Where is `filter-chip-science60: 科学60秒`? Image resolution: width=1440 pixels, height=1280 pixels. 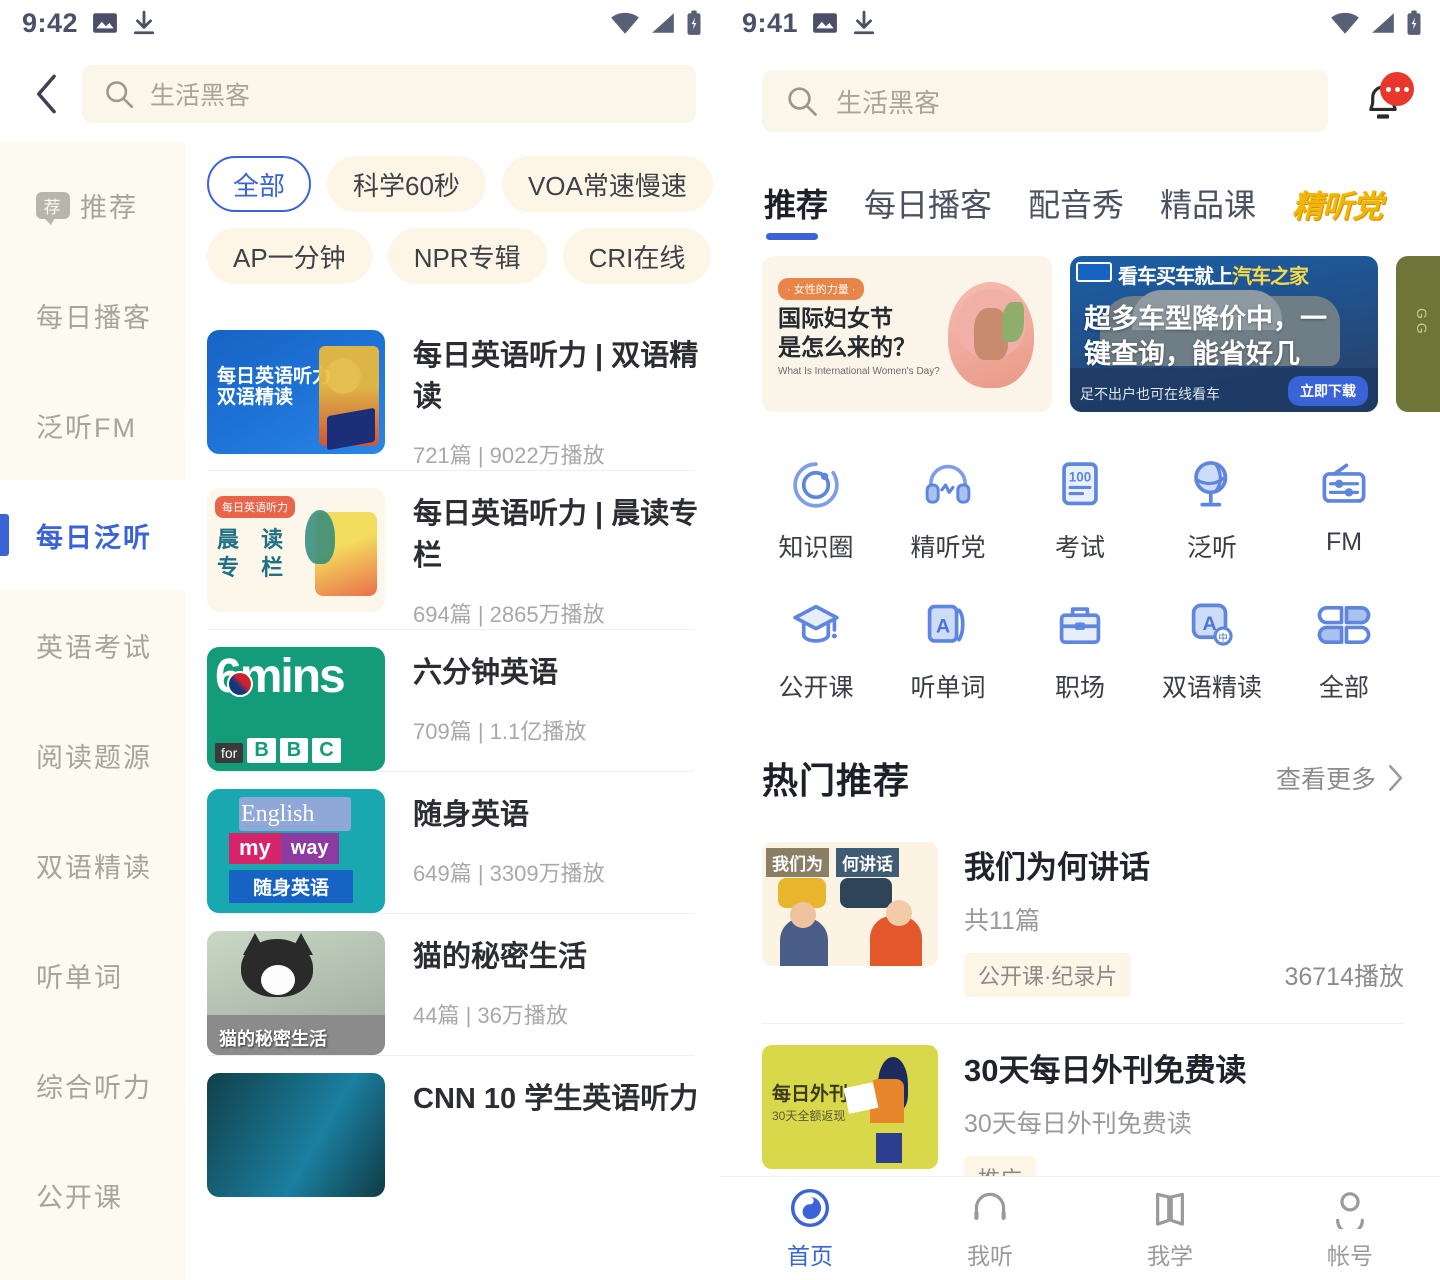
filter-chip-science60: 科学60秒 is located at coordinates (406, 184).